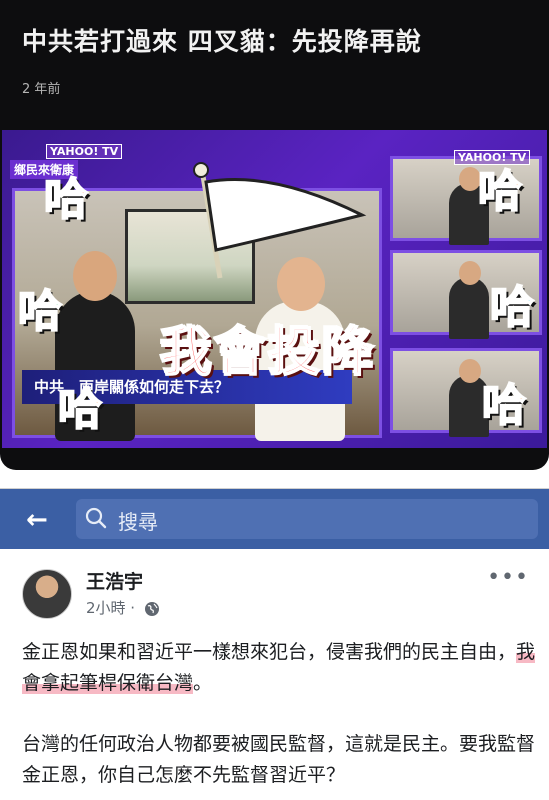 This screenshot has width=549, height=800. Describe the element at coordinates (280, 220) in the screenshot. I see `white-flag-icon` at that location.